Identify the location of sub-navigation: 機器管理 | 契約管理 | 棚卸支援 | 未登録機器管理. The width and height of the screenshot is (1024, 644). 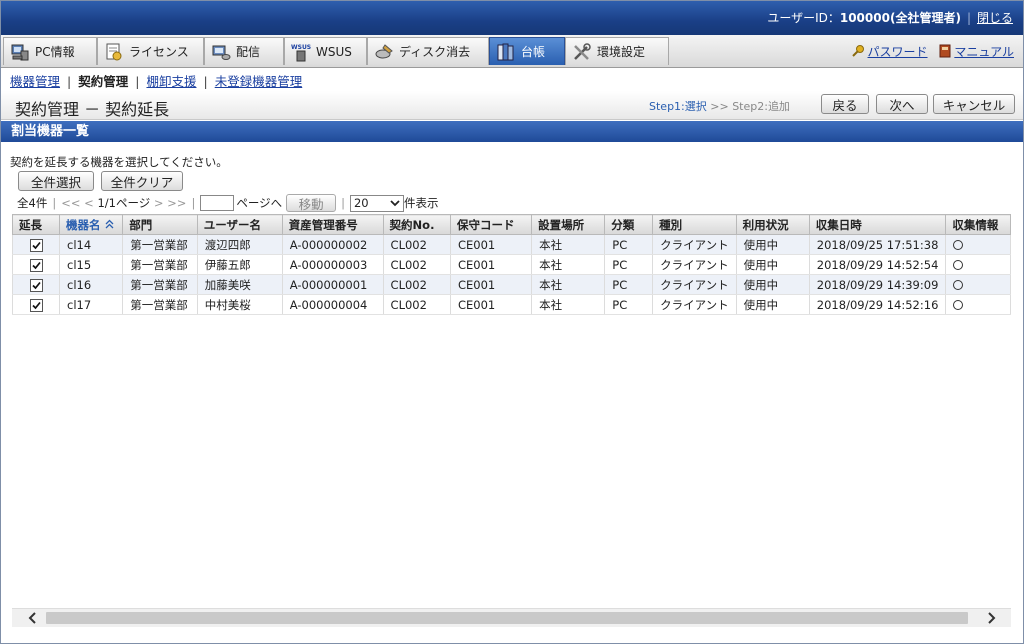
(156, 80).